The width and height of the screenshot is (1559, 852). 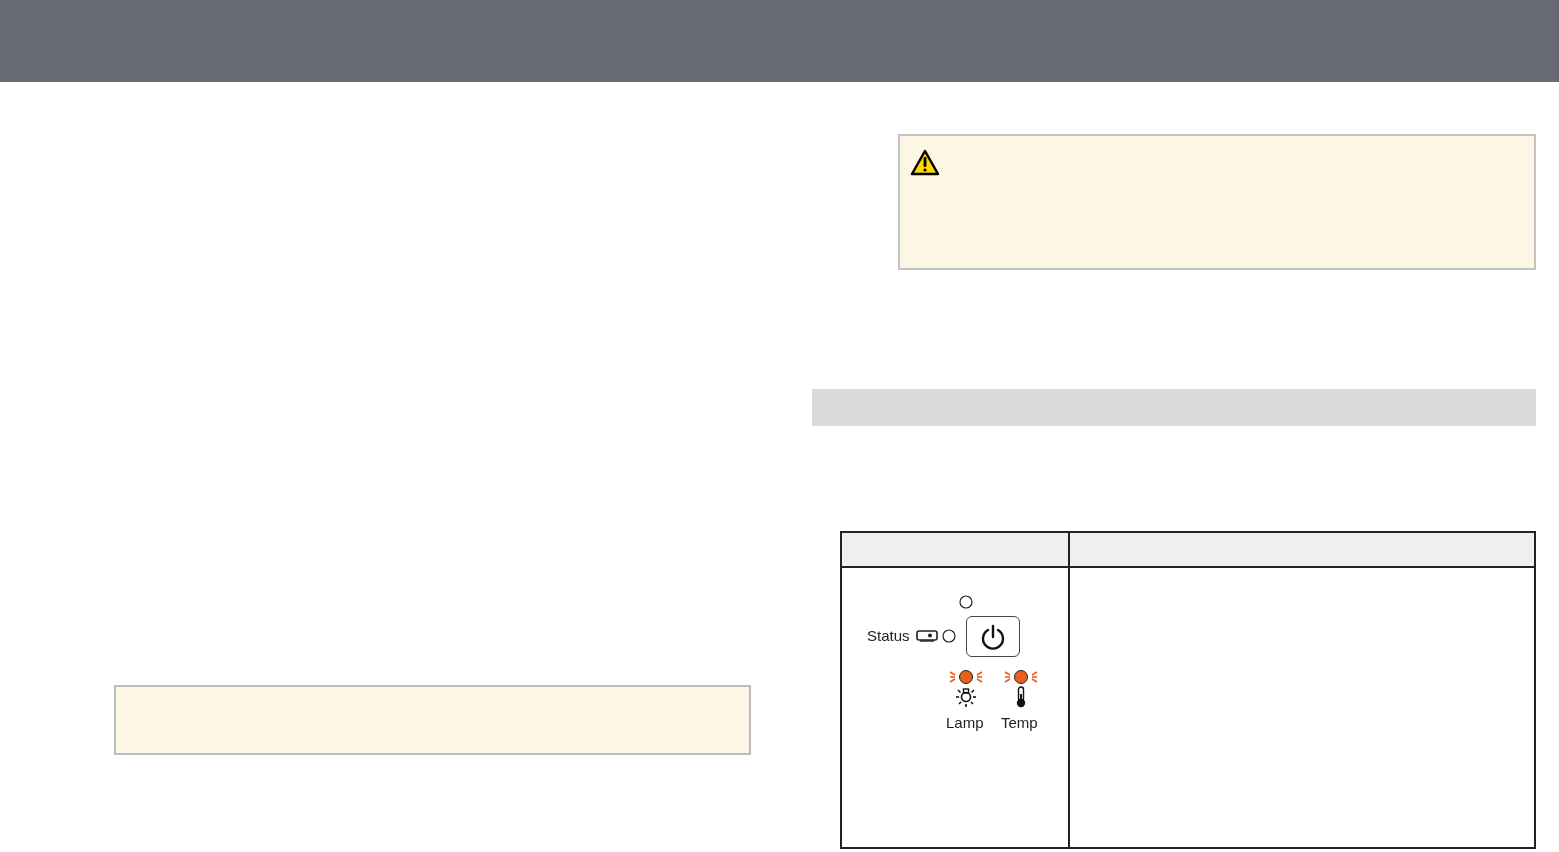 What do you see at coordinates (1021, 697) in the screenshot?
I see `thermometer-icon` at bounding box center [1021, 697].